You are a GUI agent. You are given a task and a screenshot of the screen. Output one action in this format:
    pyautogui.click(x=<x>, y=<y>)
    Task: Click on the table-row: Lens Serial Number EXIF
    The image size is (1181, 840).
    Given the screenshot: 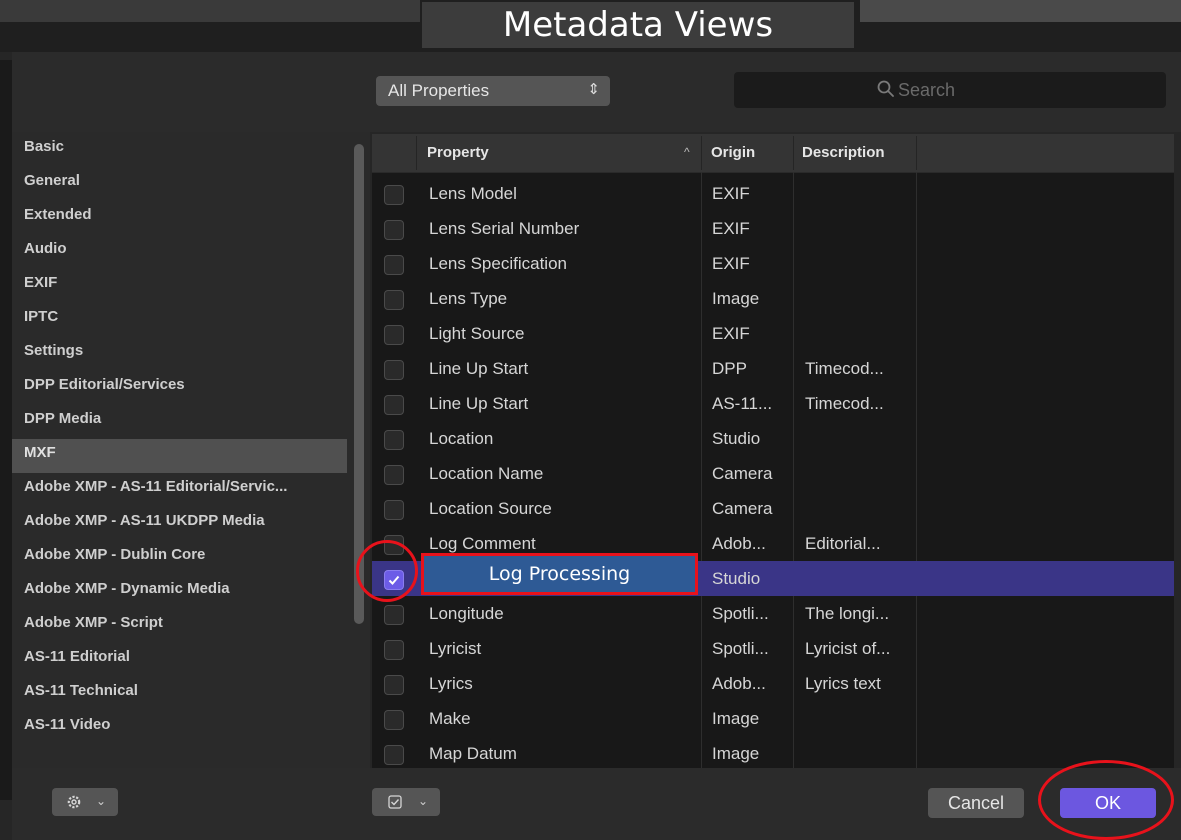 What is the action you would take?
    pyautogui.click(x=773, y=228)
    